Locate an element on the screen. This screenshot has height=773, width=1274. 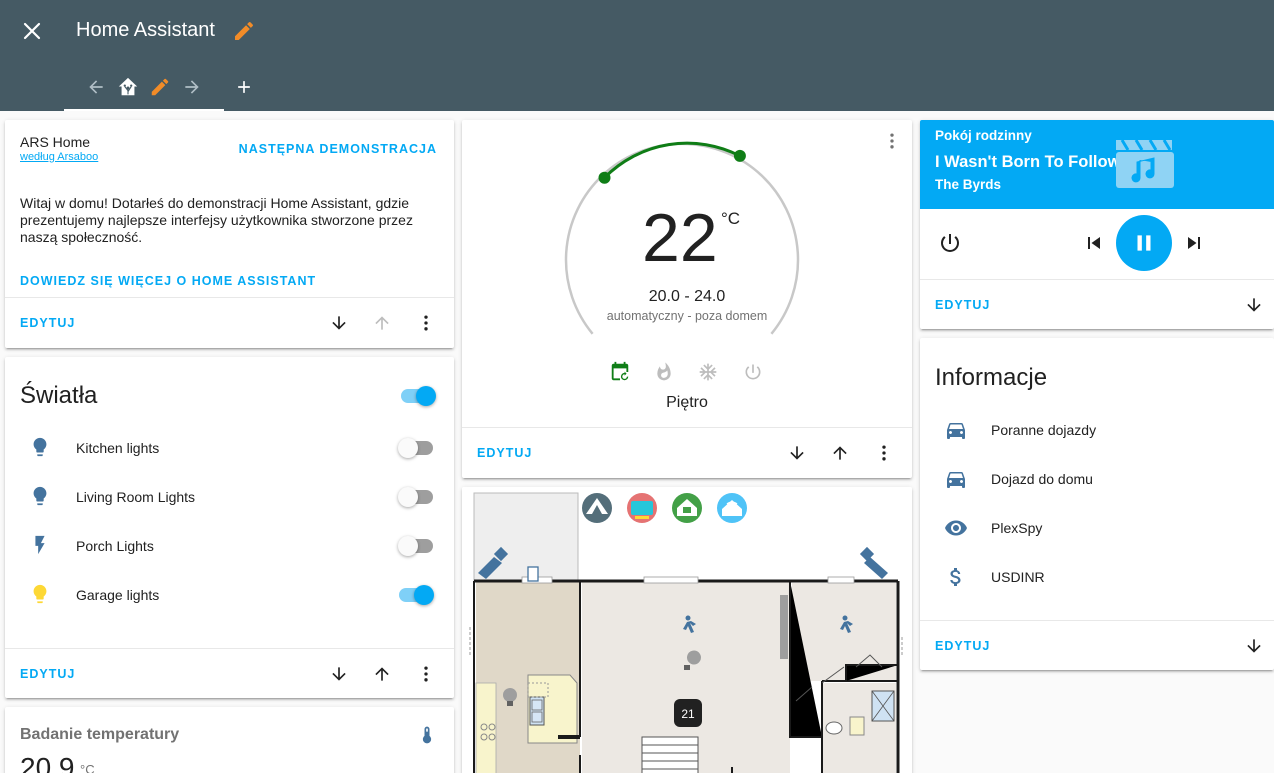
light-row: Porch Lights is located at coordinates (229, 553).